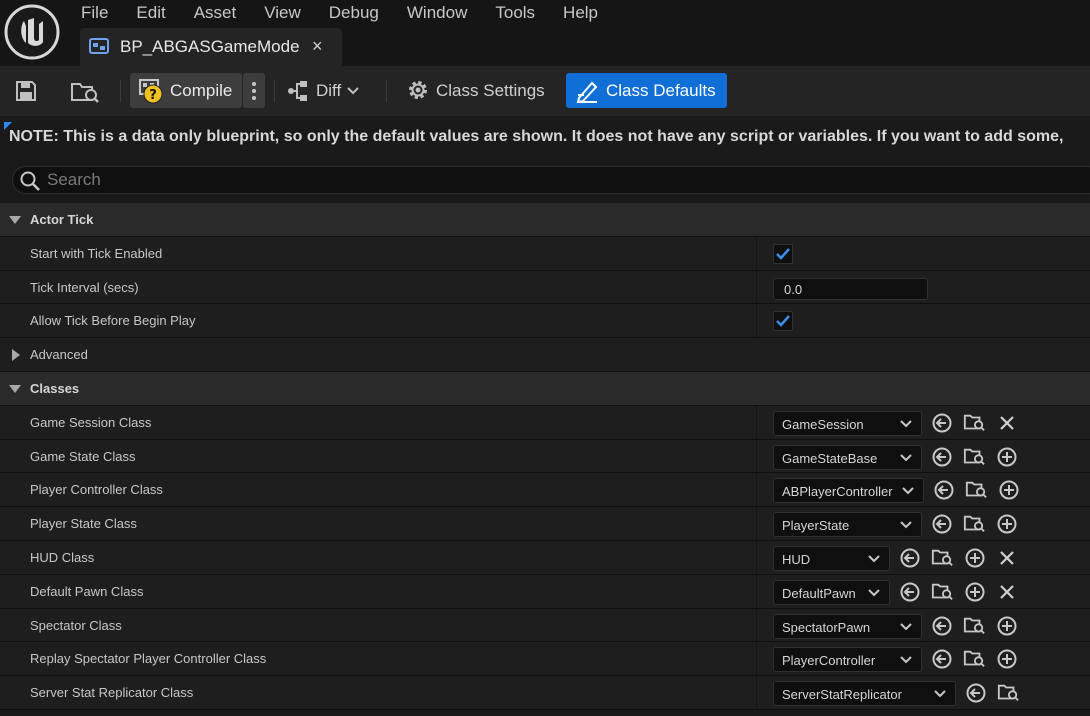 The width and height of the screenshot is (1090, 716). I want to click on class-defaults-label: Class Defaults, so click(661, 90).